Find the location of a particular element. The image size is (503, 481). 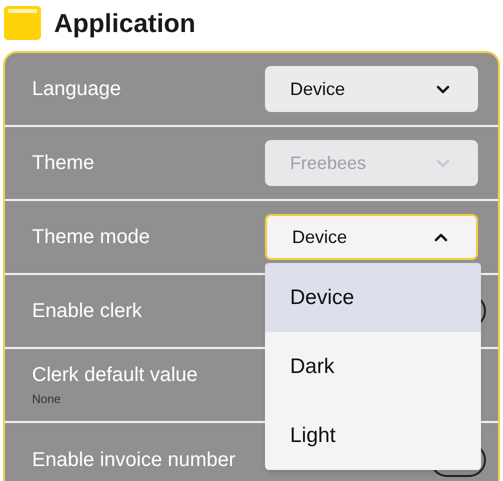

setting-value: None is located at coordinates (47, 399).